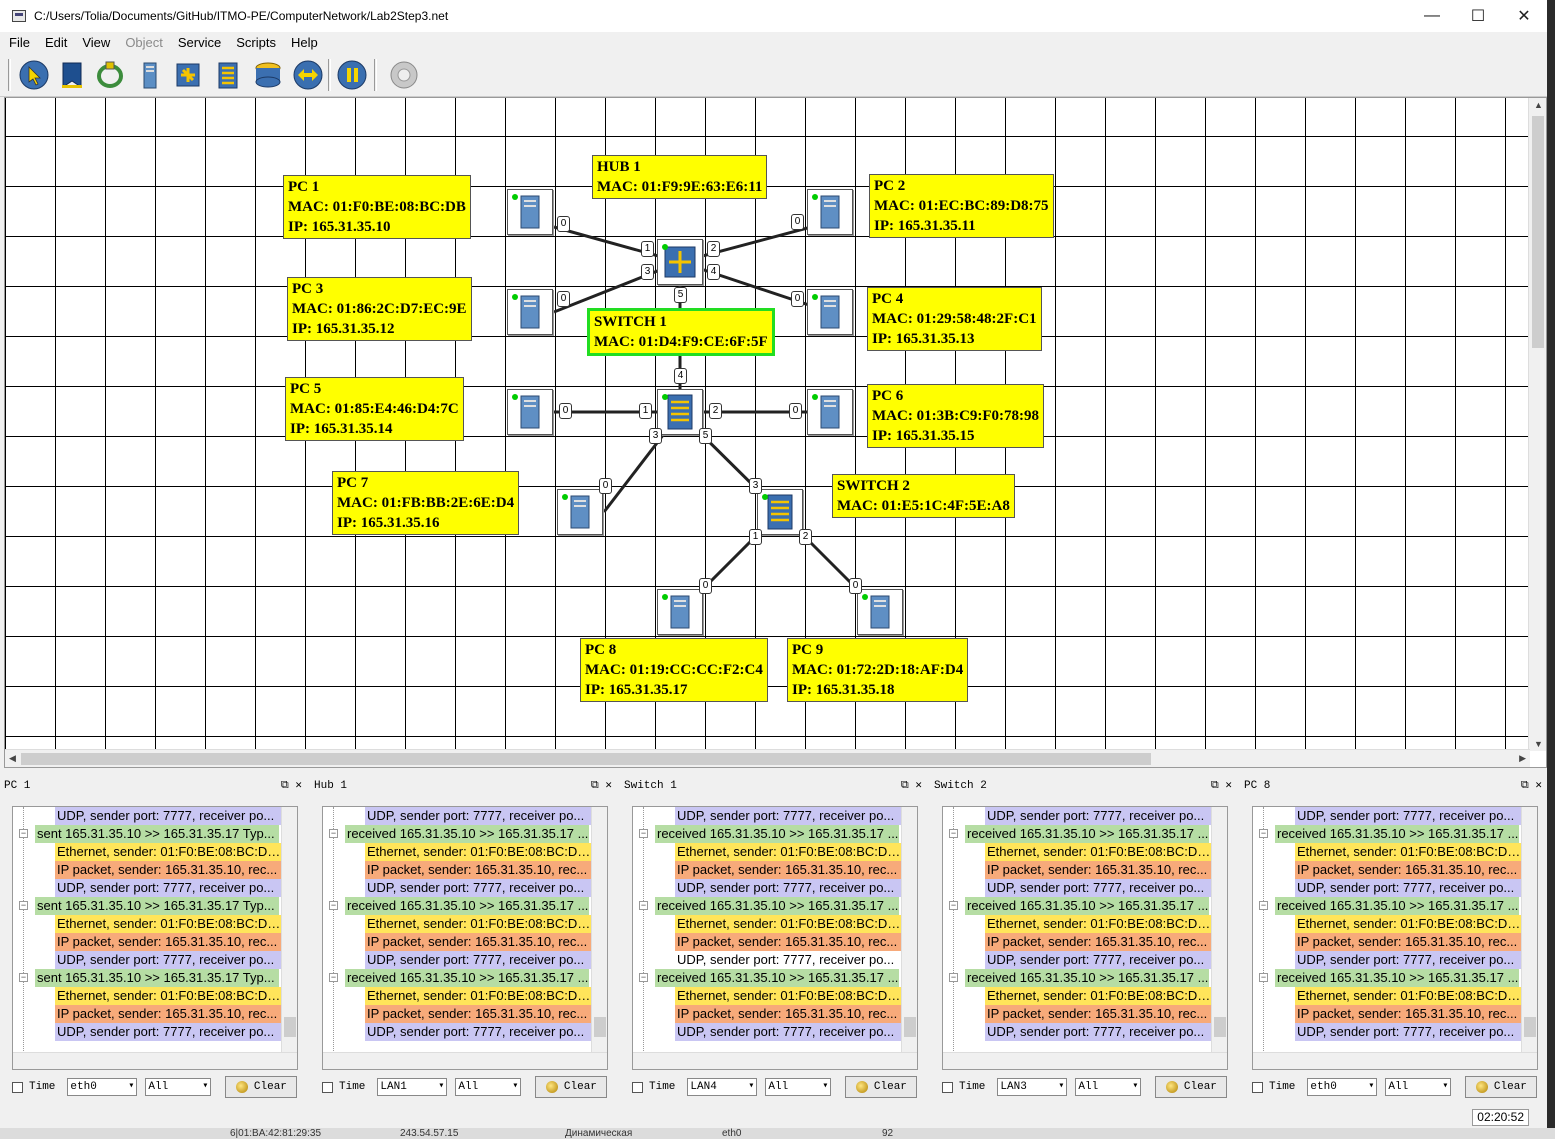 The image size is (1555, 1139). I want to click on menu-object: Object, so click(142, 42).